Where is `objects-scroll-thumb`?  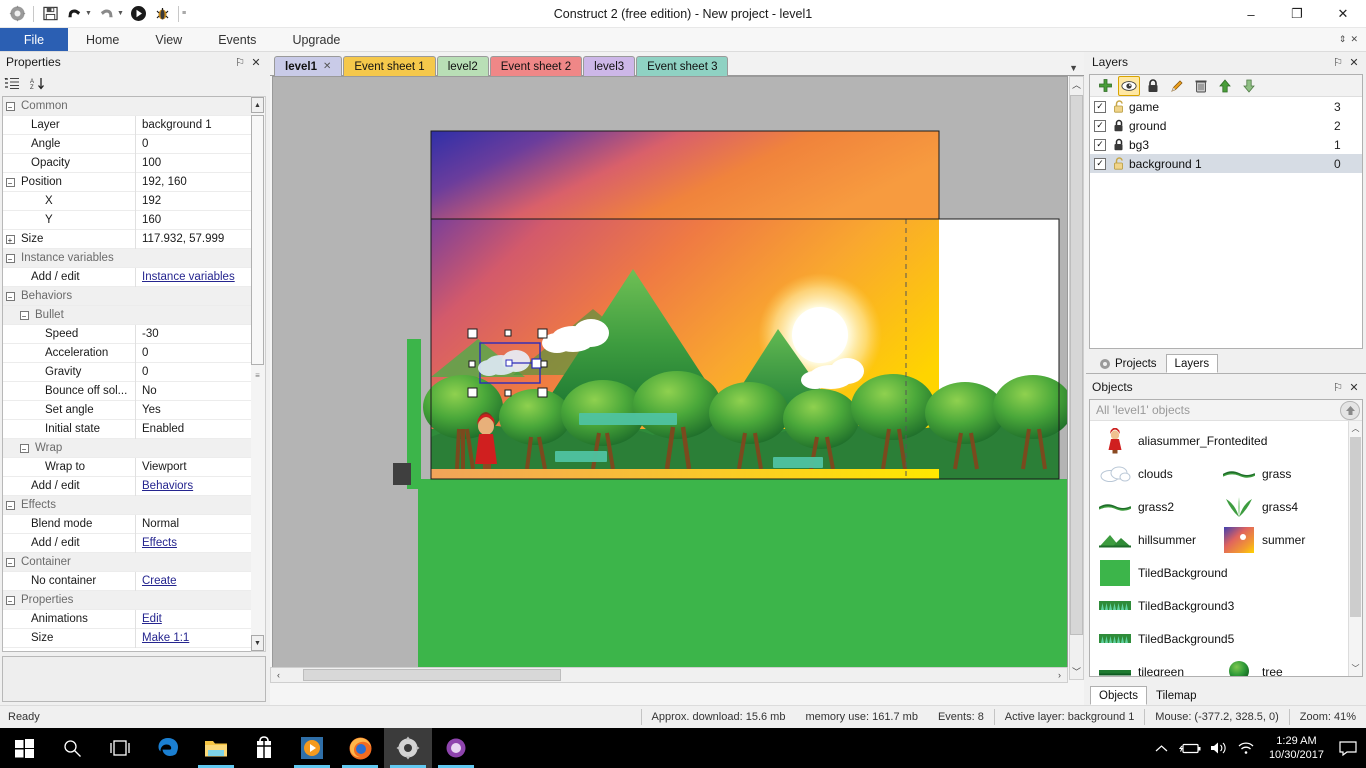
objects-scroll-thumb is located at coordinates (1355, 527).